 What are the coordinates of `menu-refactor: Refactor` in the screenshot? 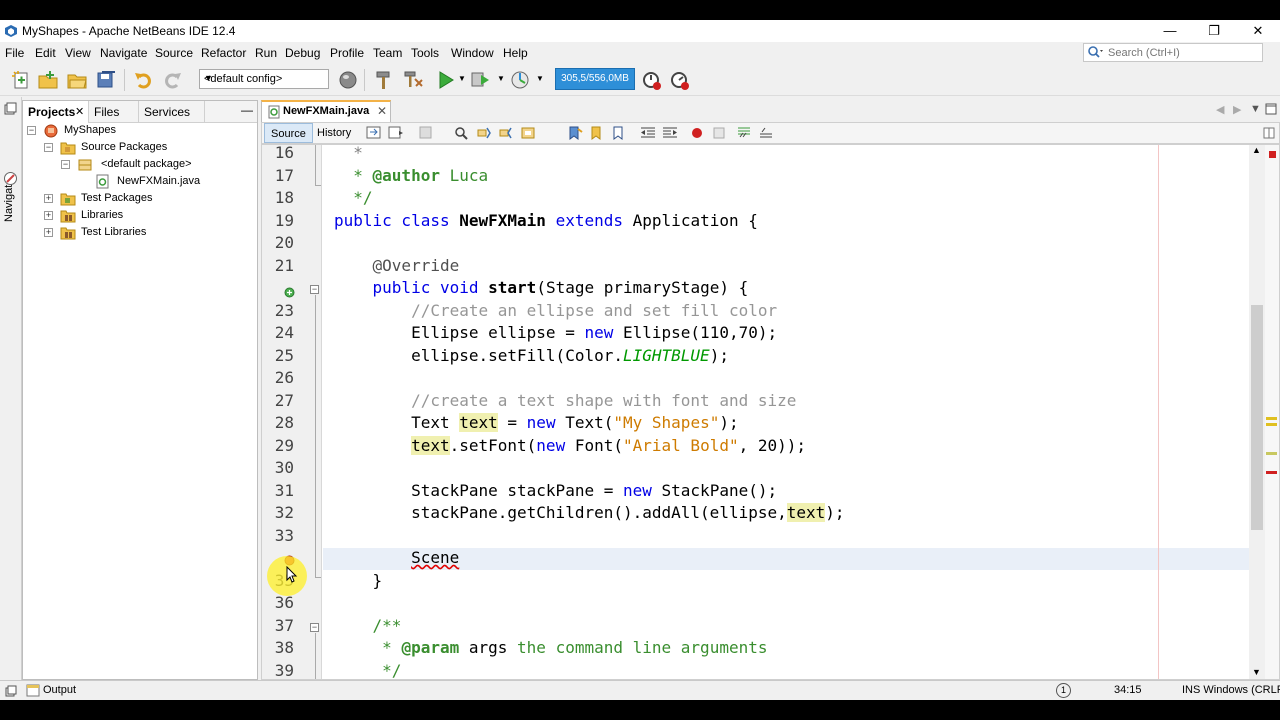 It's located at (223, 53).